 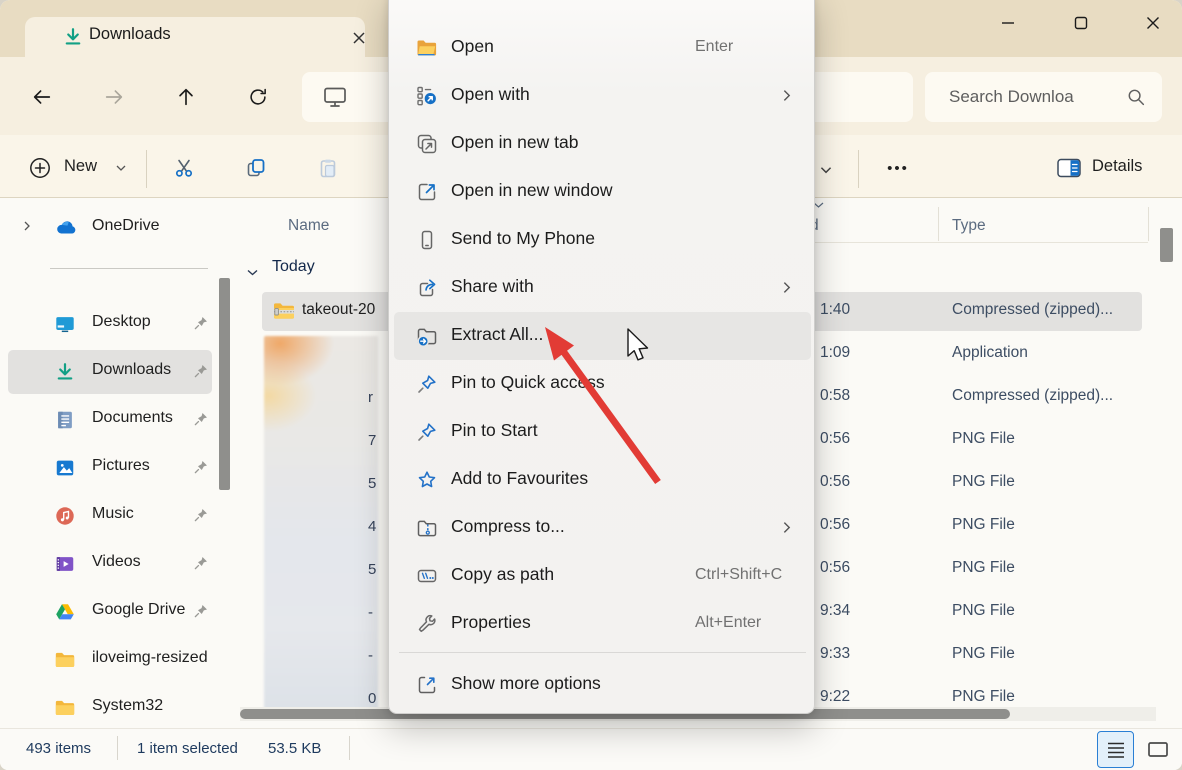 I want to click on file-name: takeout-20, so click(x=339, y=309).